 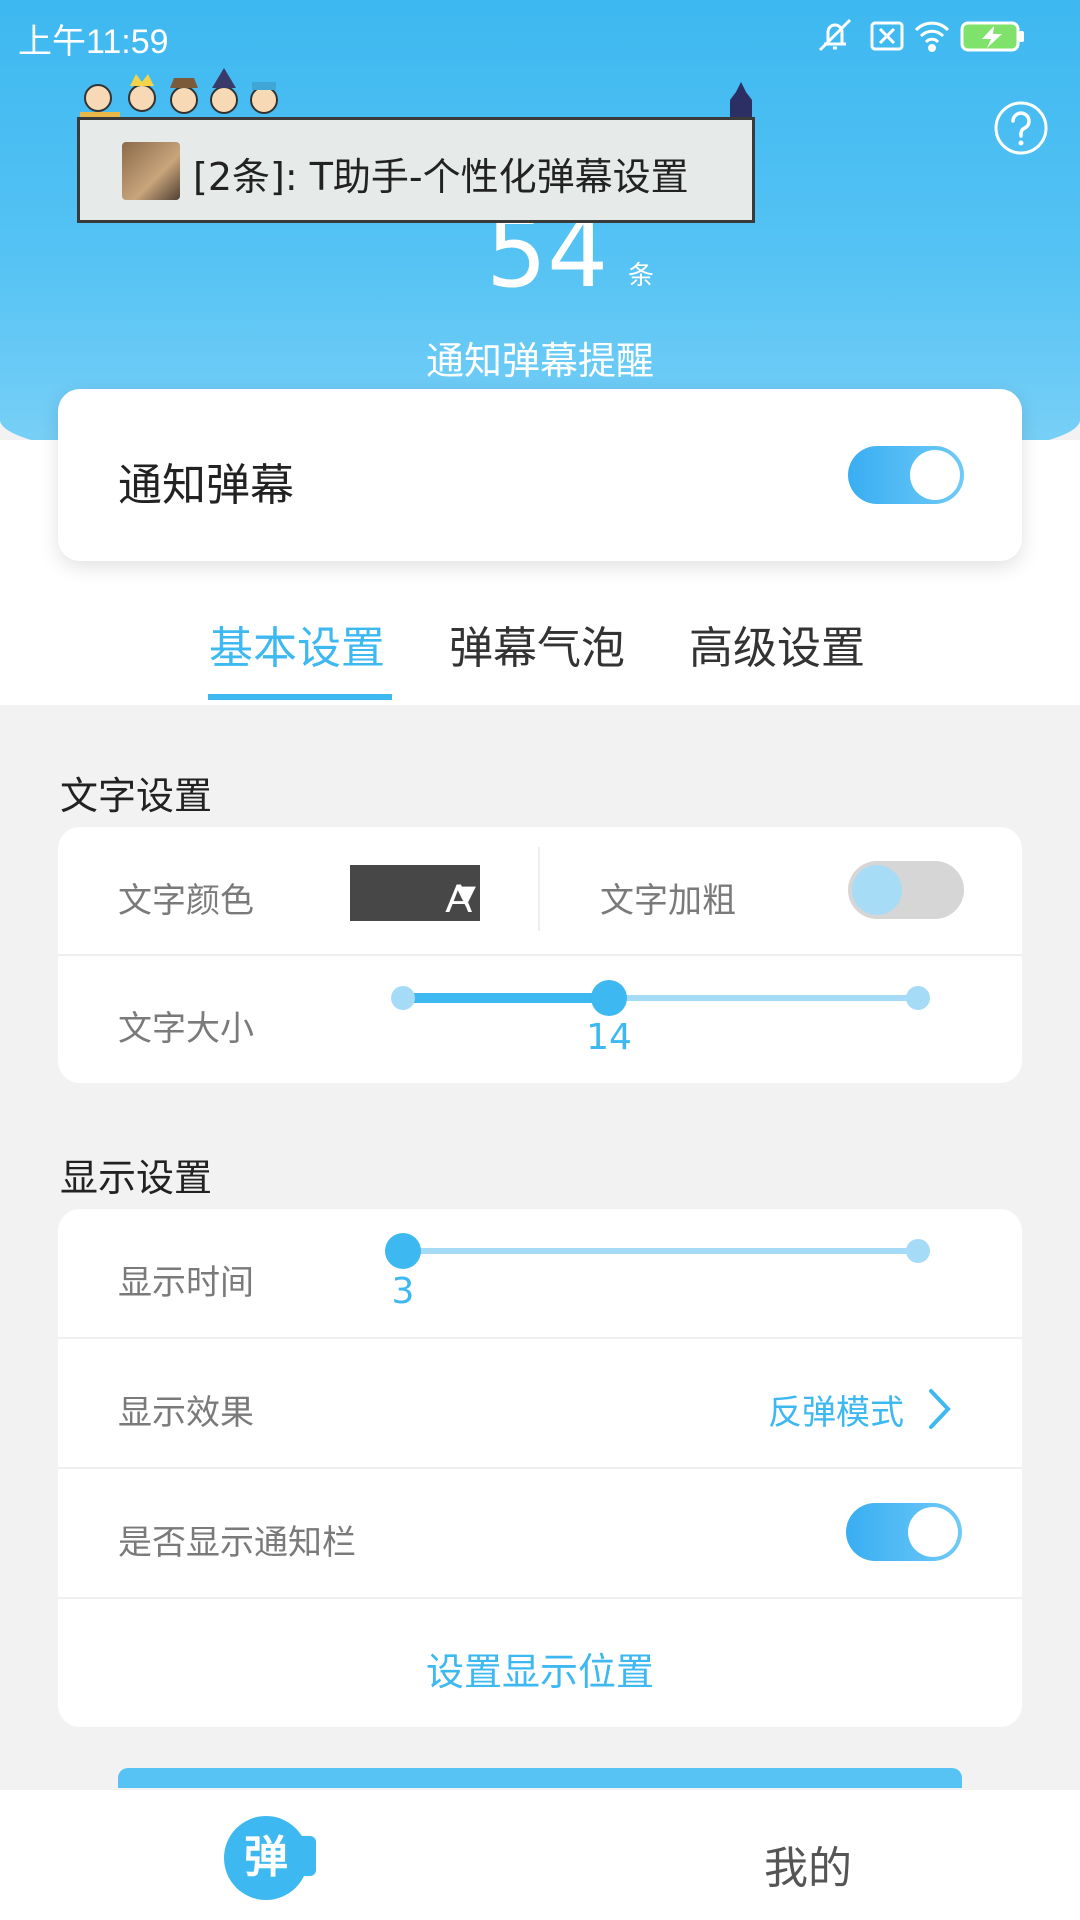 I want to click on show-notification-bar-label: 是否显示通知栏, so click(x=237, y=1543).